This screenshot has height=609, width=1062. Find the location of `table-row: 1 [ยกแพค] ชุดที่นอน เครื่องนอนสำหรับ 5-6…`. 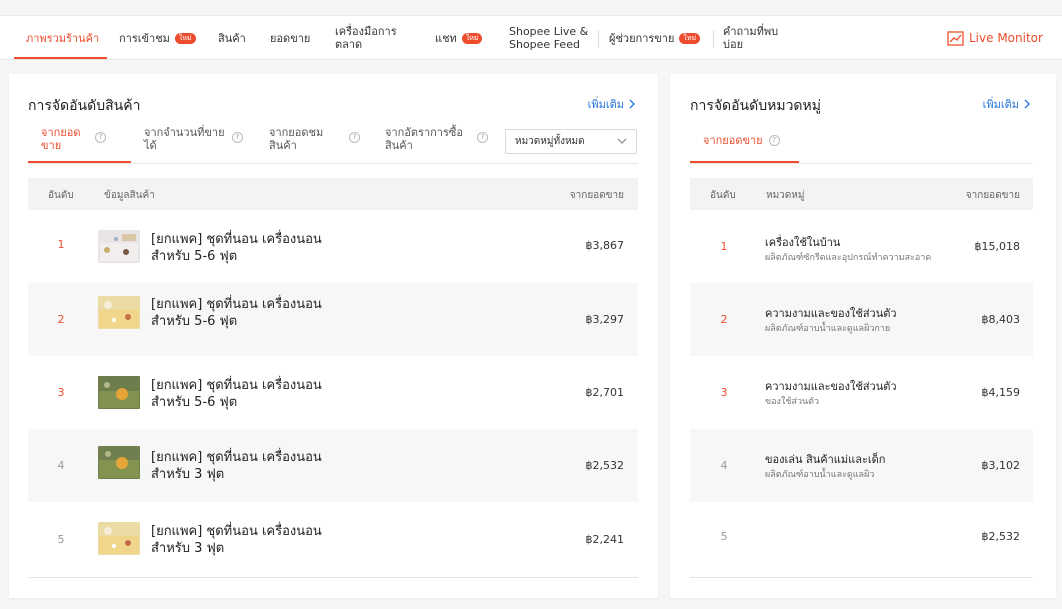

table-row: 1 [ยกแพค] ชุดที่นอน เครื่องนอนสำหรับ 5-6… is located at coordinates (333, 246).